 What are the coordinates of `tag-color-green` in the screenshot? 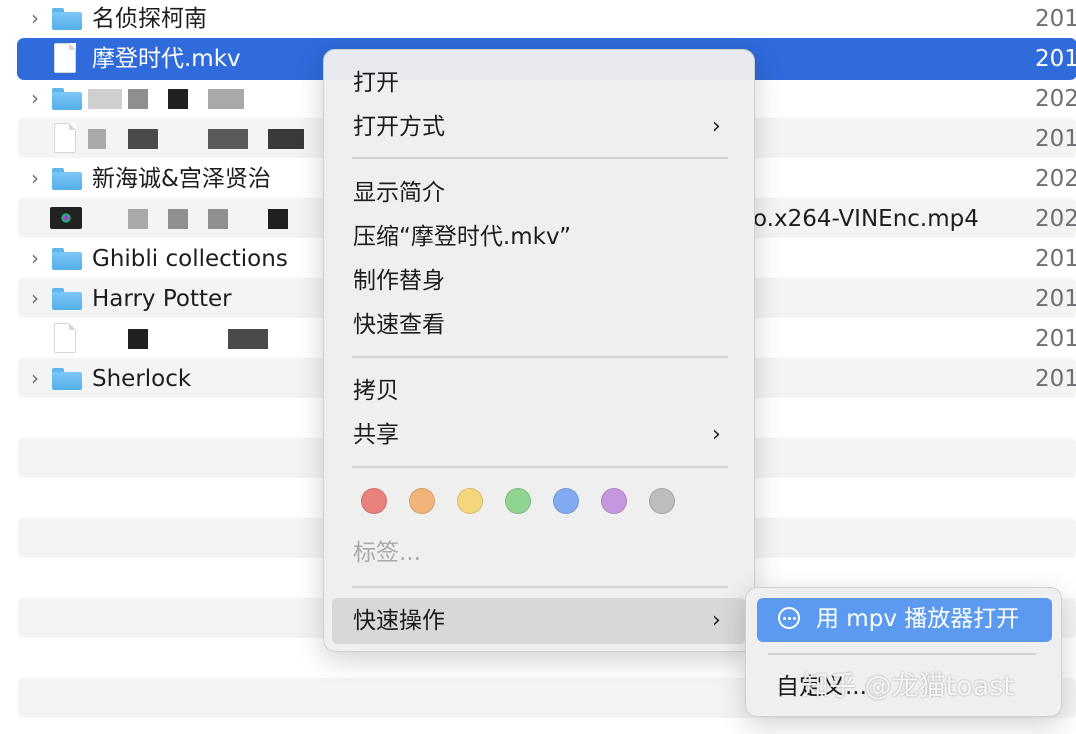 It's located at (518, 501).